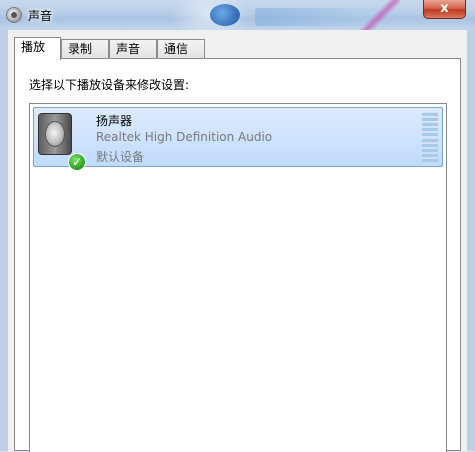 This screenshot has height=452, width=475. What do you see at coordinates (85, 48) in the screenshot?
I see `tab-recording: 录制` at bounding box center [85, 48].